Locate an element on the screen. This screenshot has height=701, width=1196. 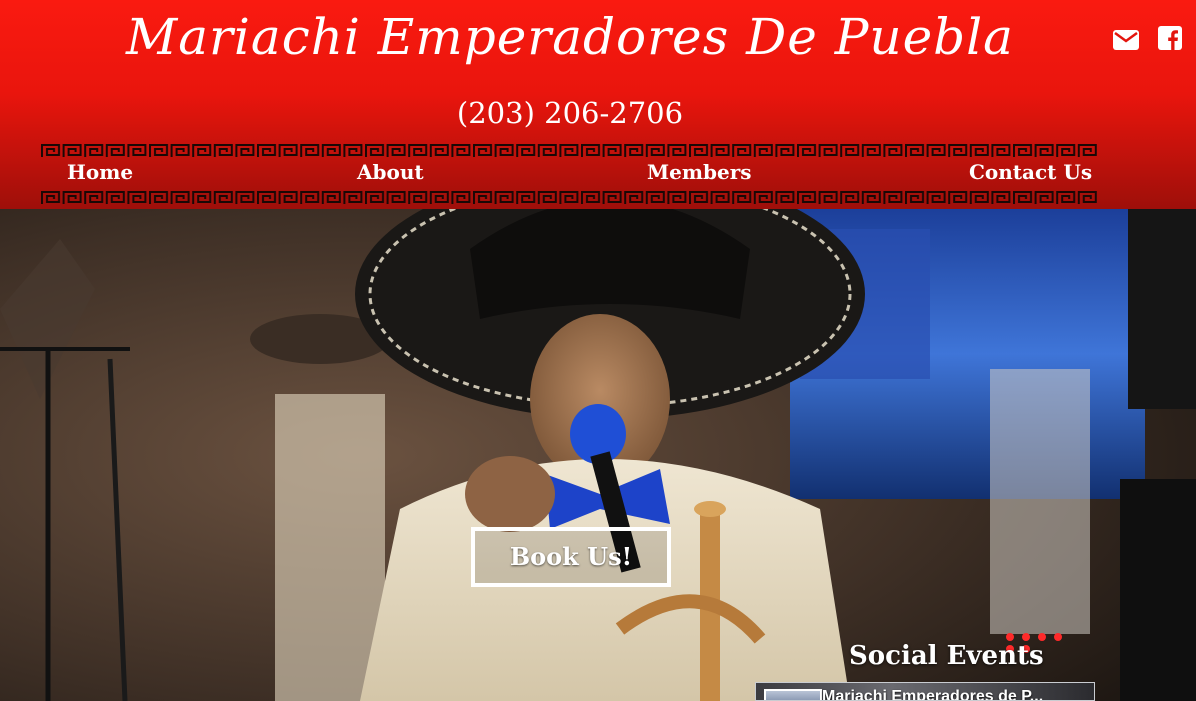
phone-number: (203) 206-2706 is located at coordinates (570, 113).